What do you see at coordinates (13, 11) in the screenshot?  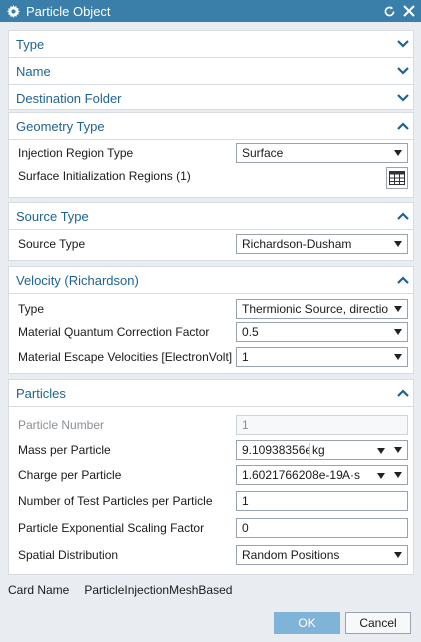 I see `gear-icon` at bounding box center [13, 11].